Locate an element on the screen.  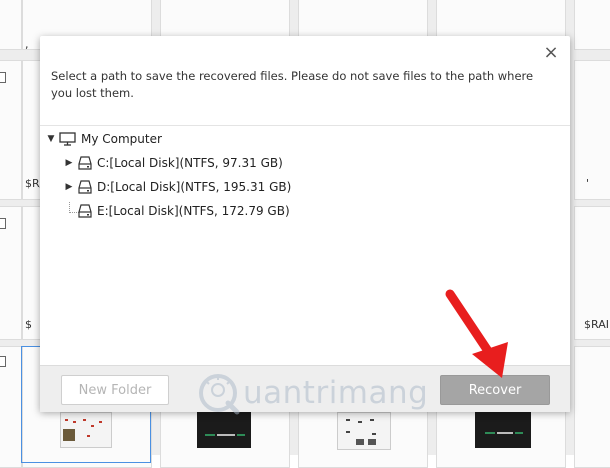
dialog-footer: New Folder Recover is located at coordinates (305, 388).